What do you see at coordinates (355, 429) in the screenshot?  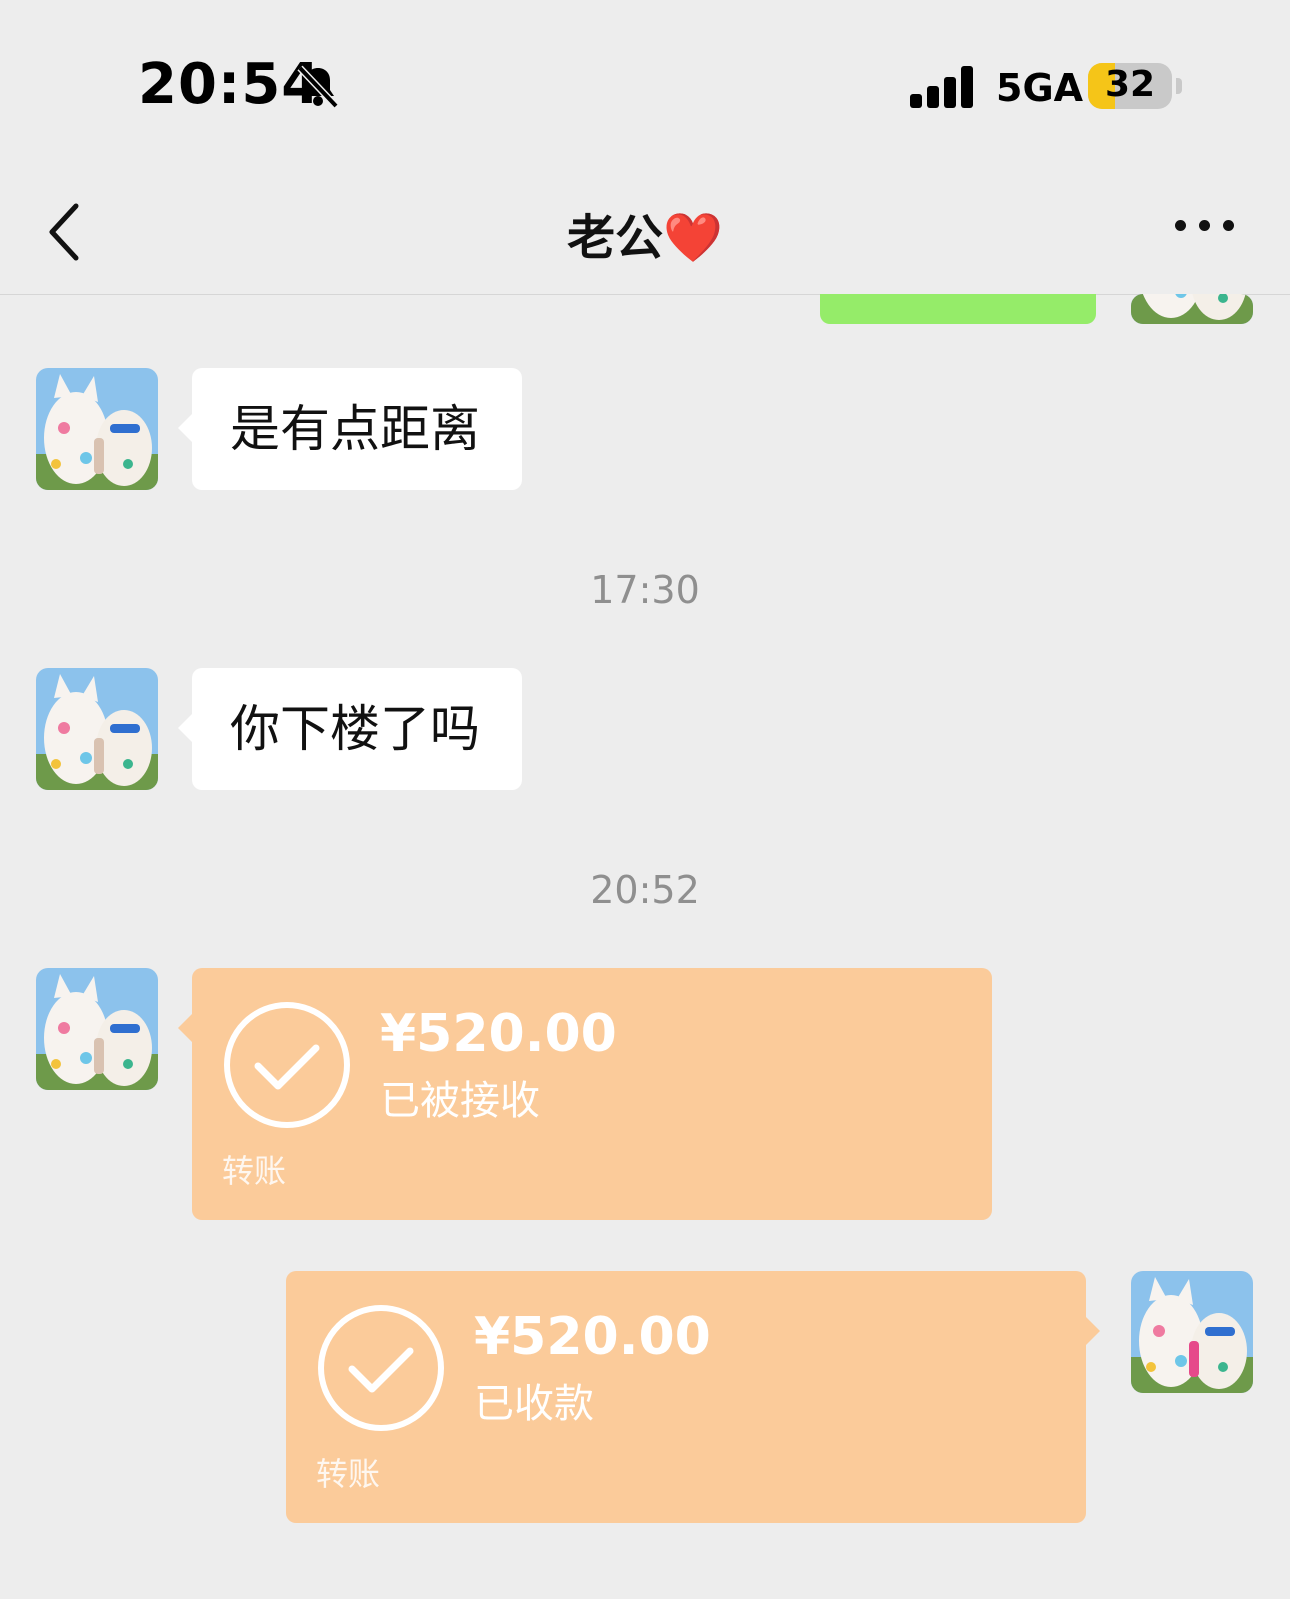 I see `message-text: 是有点距离` at bounding box center [355, 429].